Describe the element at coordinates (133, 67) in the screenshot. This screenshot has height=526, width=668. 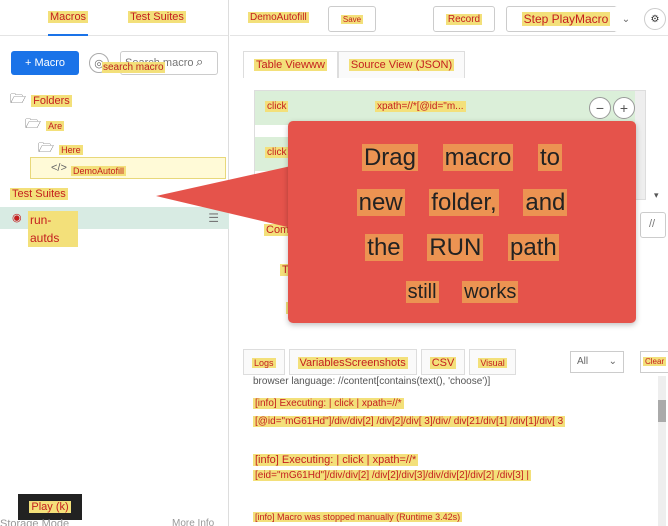
I see `search-label: search macro` at that location.